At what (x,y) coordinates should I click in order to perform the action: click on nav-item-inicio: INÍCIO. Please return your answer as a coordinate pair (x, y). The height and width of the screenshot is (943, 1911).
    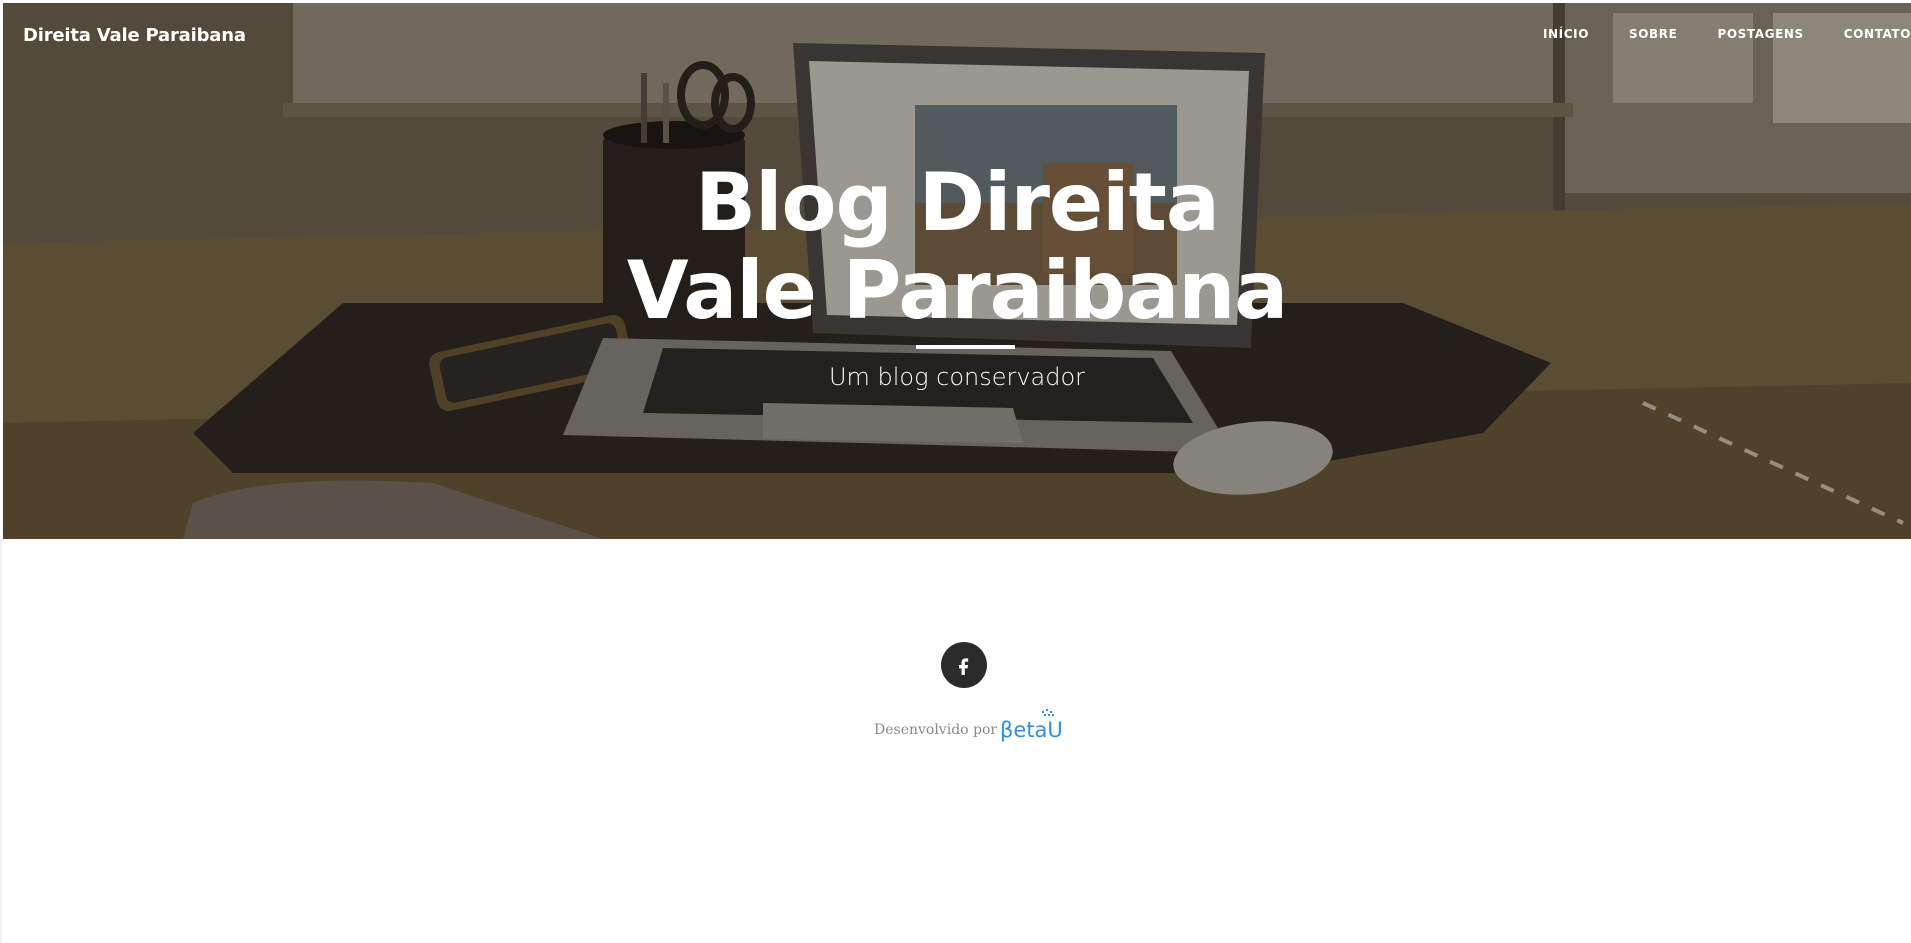
    Looking at the image, I should click on (1566, 34).